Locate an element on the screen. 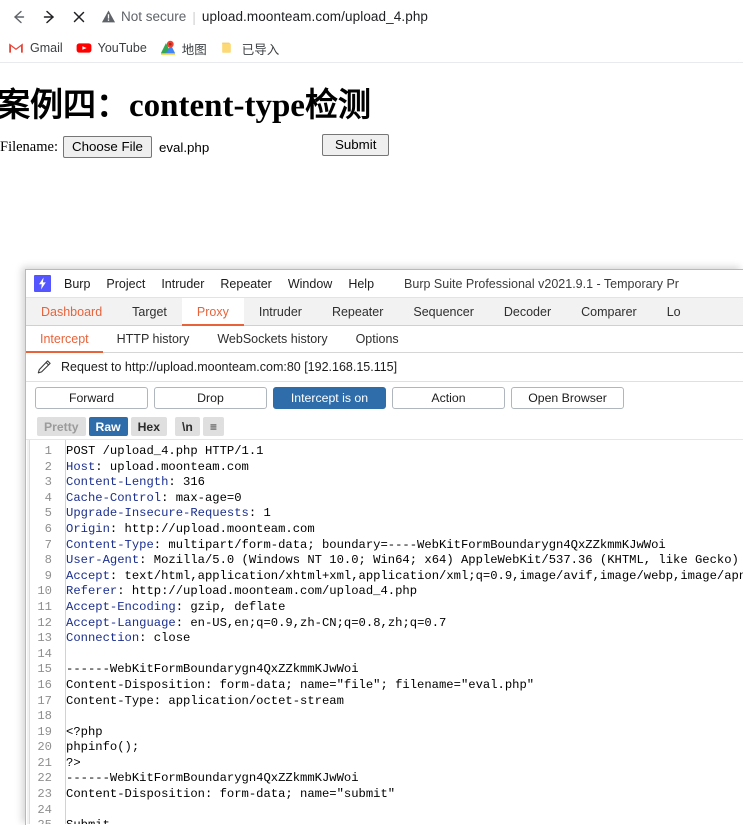 Image resolution: width=743 pixels, height=825 pixels. menu-intruder: Intruder is located at coordinates (182, 284).